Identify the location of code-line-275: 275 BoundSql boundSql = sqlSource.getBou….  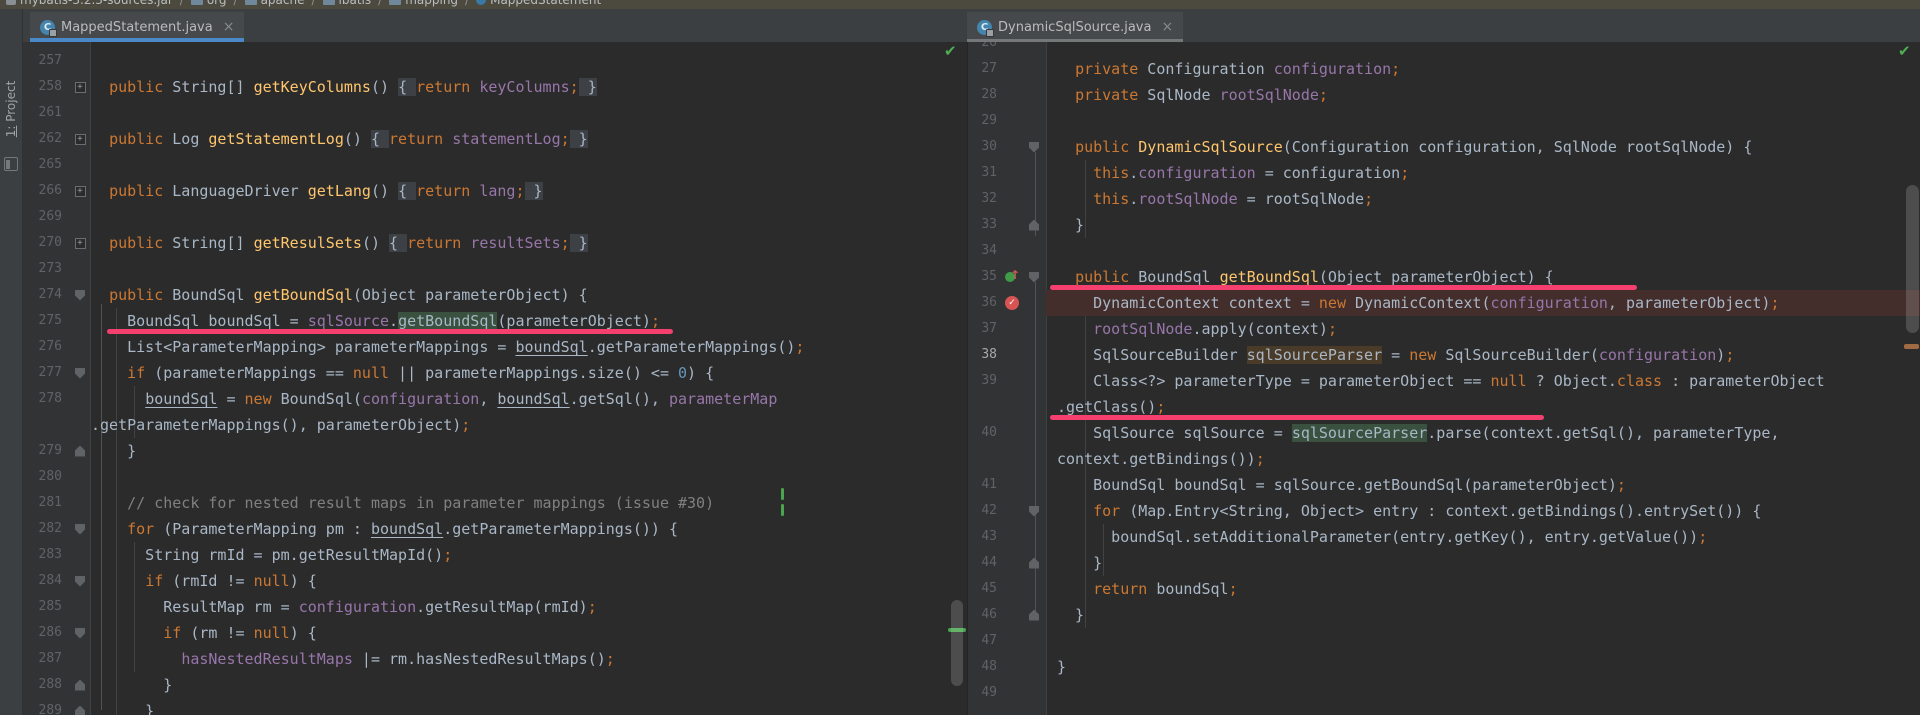
(494, 321).